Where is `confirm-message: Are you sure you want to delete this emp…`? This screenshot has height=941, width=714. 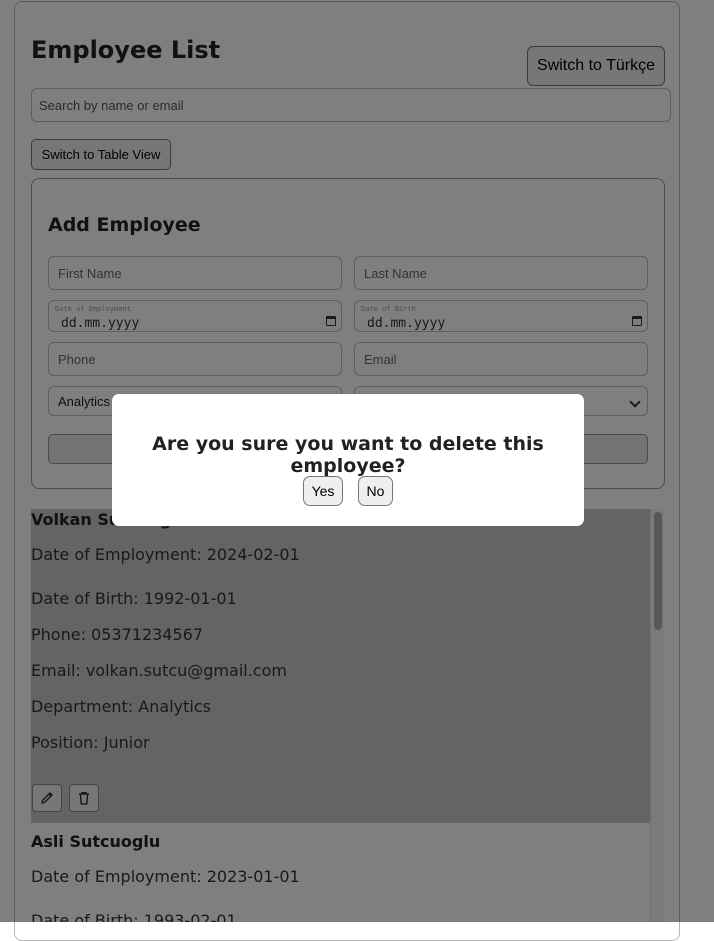 confirm-message: Are you sure you want to delete this emp… is located at coordinates (348, 455).